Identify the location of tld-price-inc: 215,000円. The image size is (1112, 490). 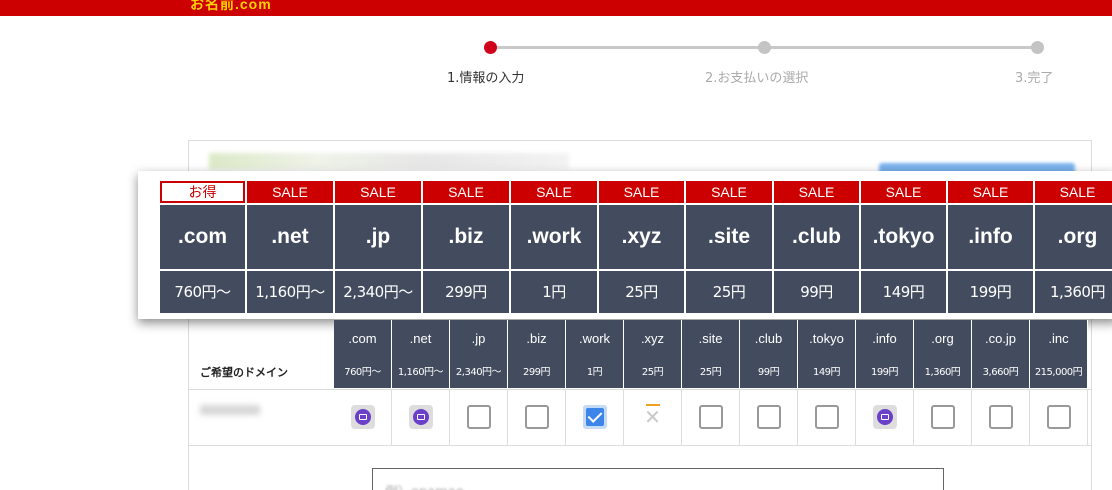
(1059, 373).